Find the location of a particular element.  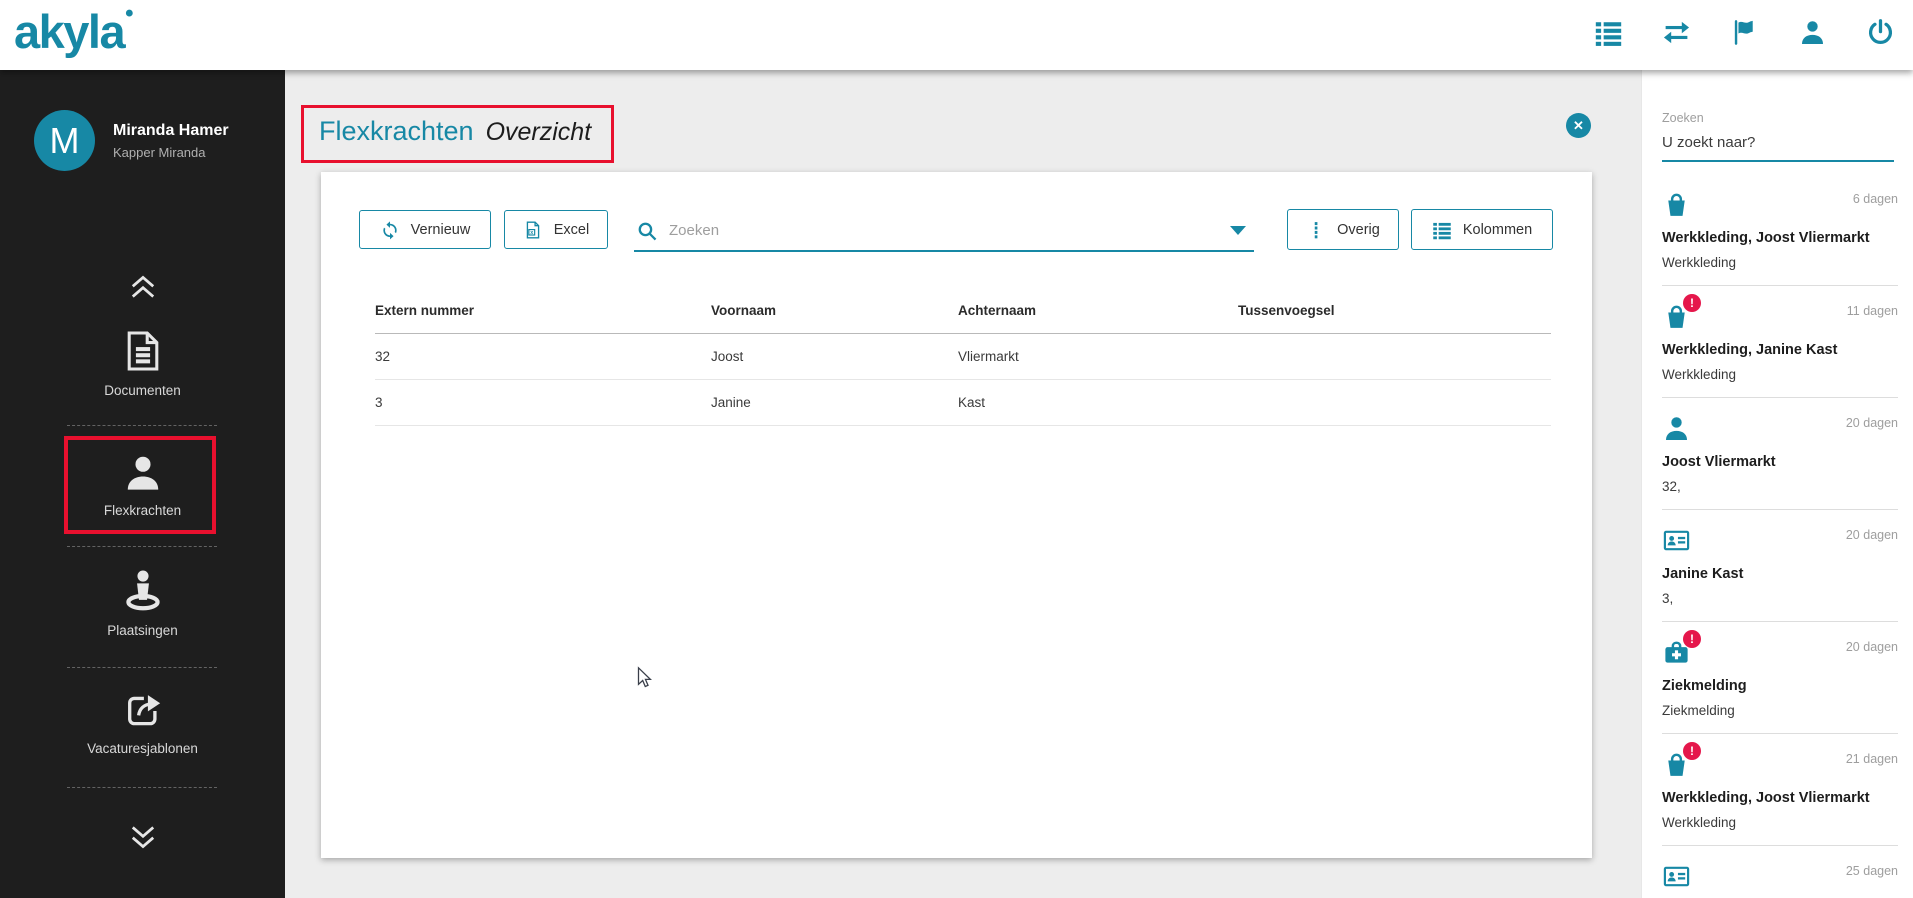

placement-icon is located at coordinates (143, 591).